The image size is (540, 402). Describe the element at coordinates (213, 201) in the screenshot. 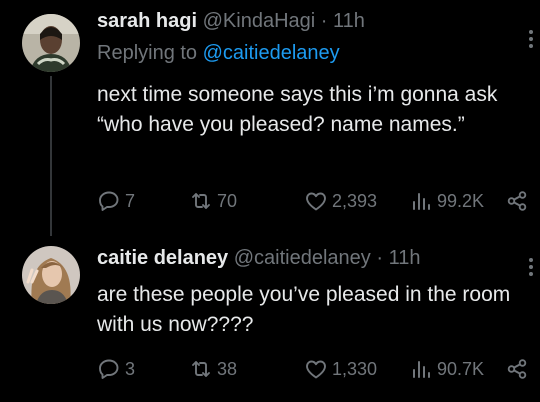

I see `retweet-button: 70` at that location.